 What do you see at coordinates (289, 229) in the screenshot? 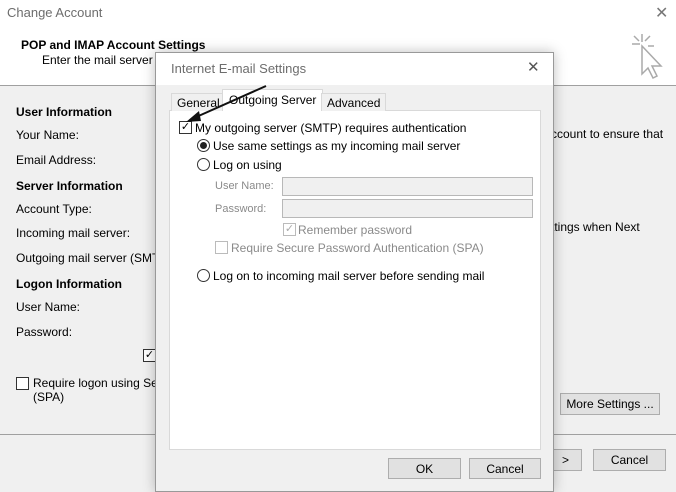
I see `remember-password-checkbox-disabled: ✓` at bounding box center [289, 229].